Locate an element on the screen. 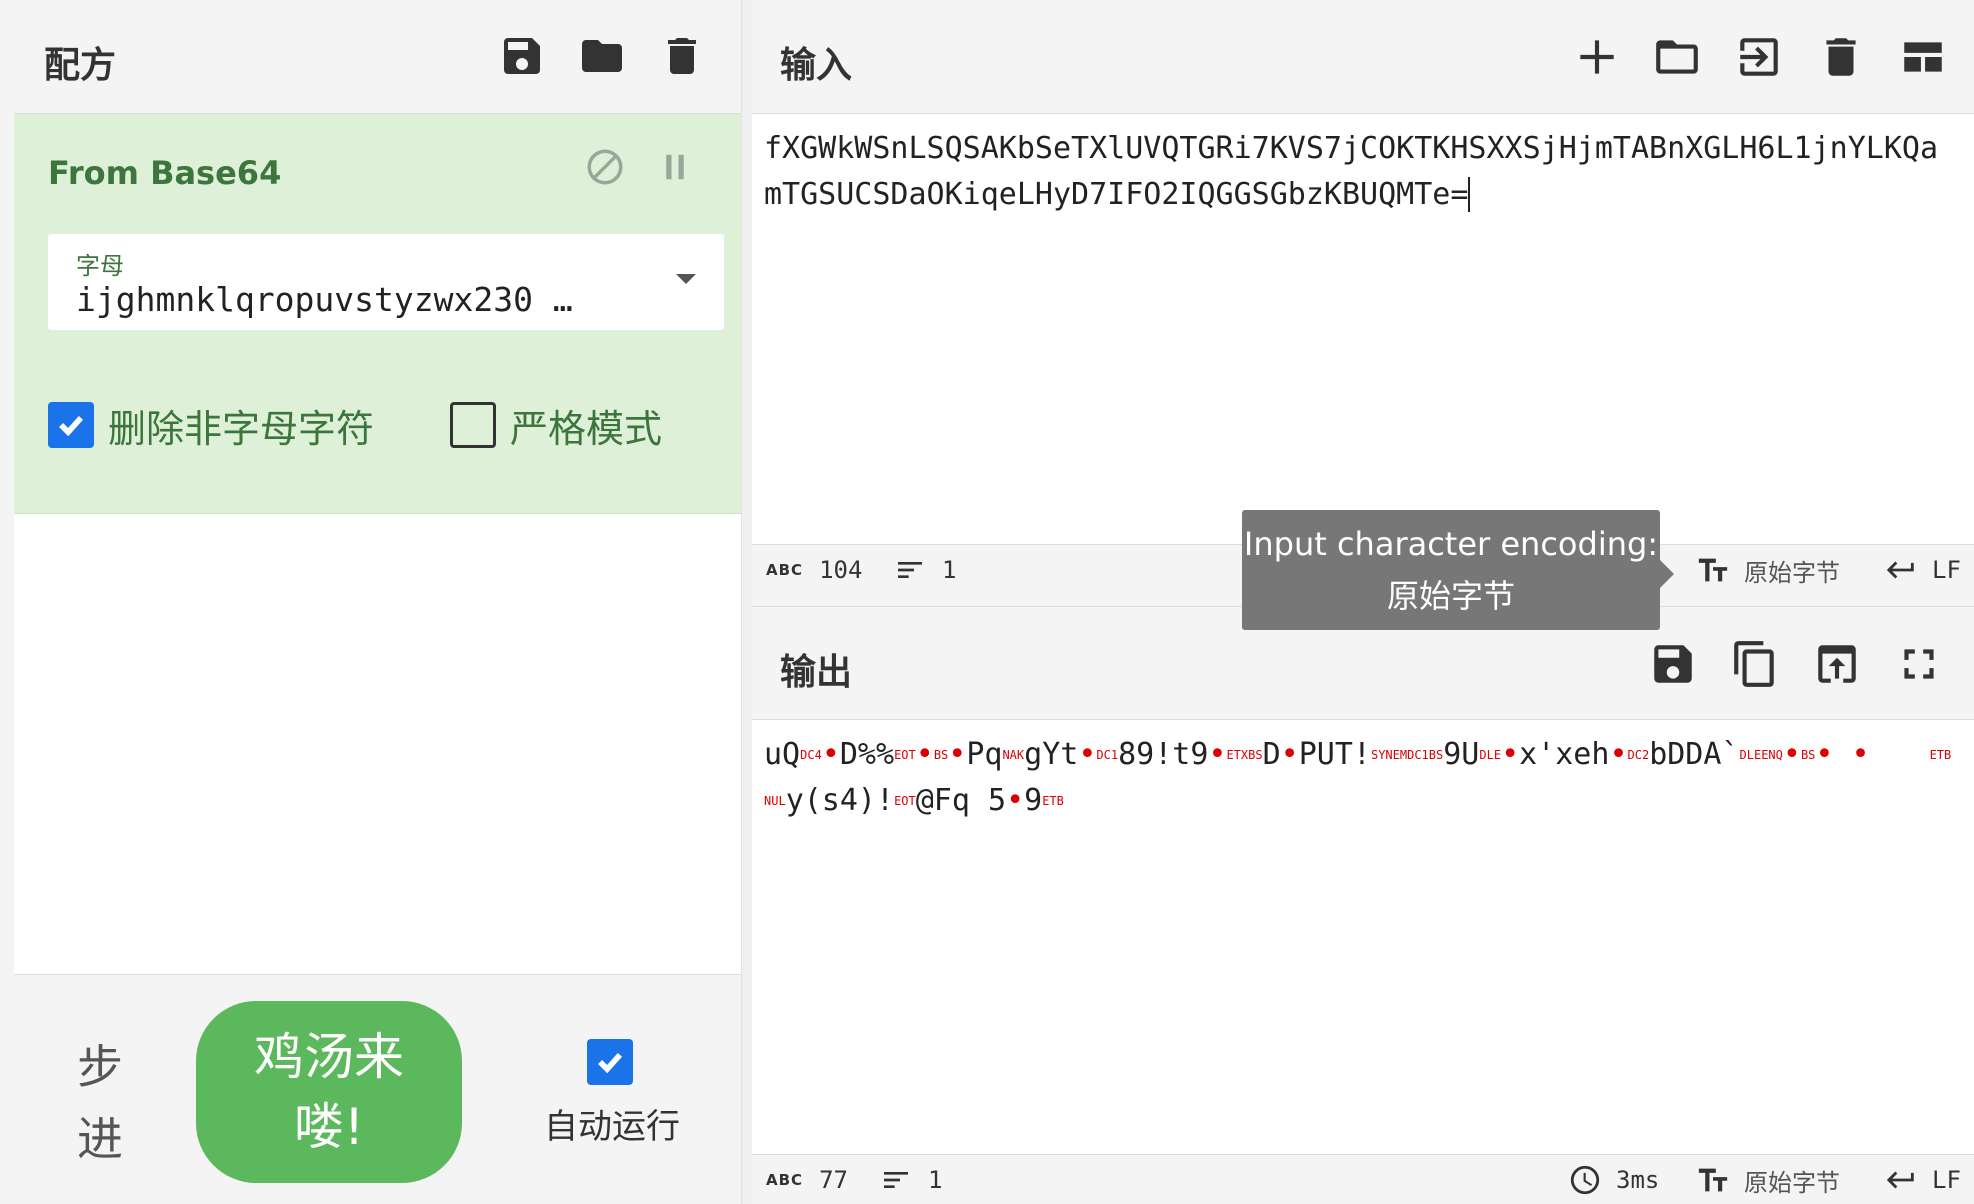 The height and width of the screenshot is (1204, 1974). output-lines-value: 1 is located at coordinates (935, 1180).